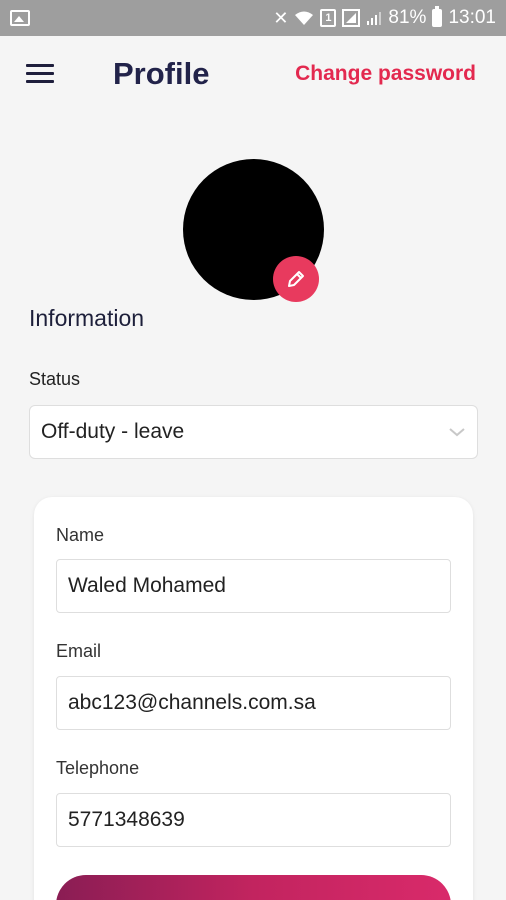  Describe the element at coordinates (55, 379) in the screenshot. I see `status-label: Status` at that location.